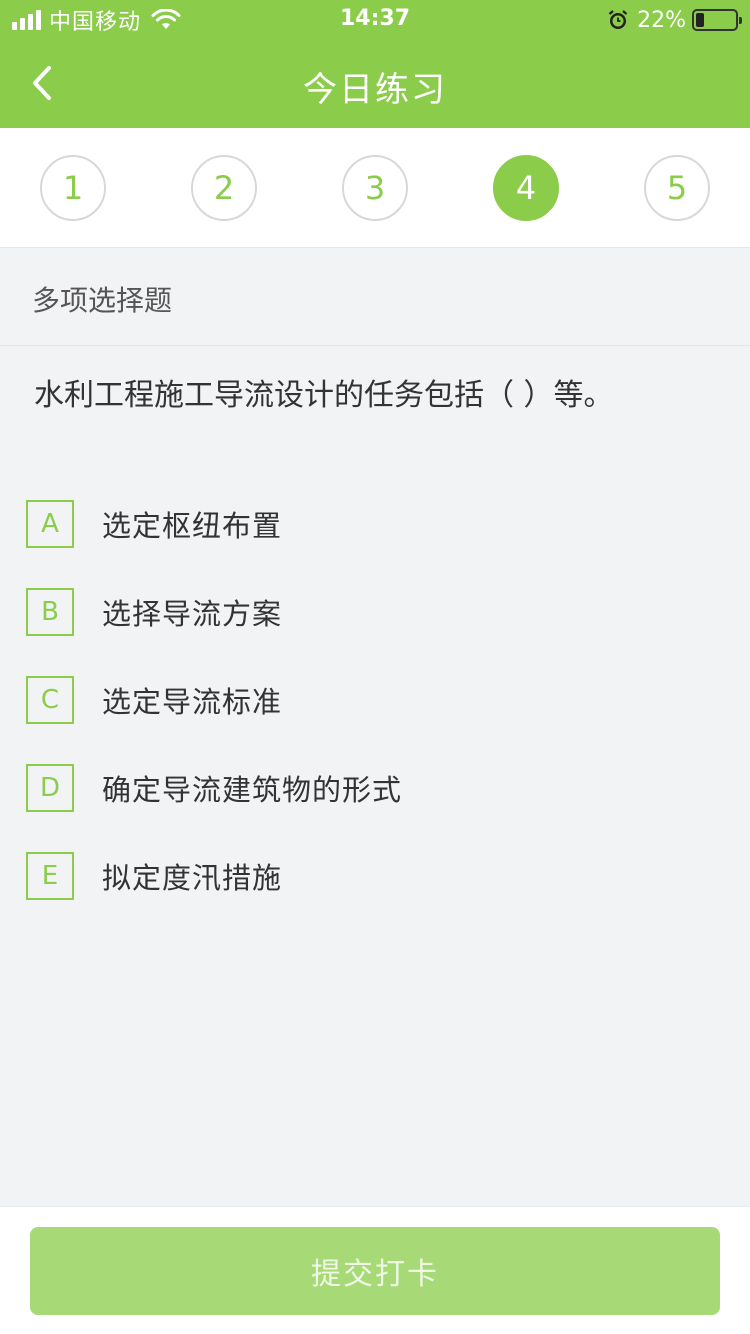 The height and width of the screenshot is (1334, 750). What do you see at coordinates (252, 790) in the screenshot?
I see `option-text: 确定导流建筑物的形式` at bounding box center [252, 790].